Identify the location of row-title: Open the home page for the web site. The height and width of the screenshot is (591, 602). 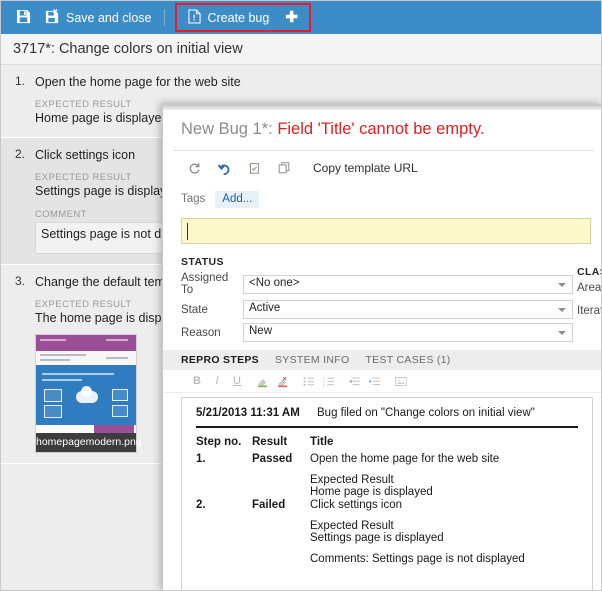
(405, 459).